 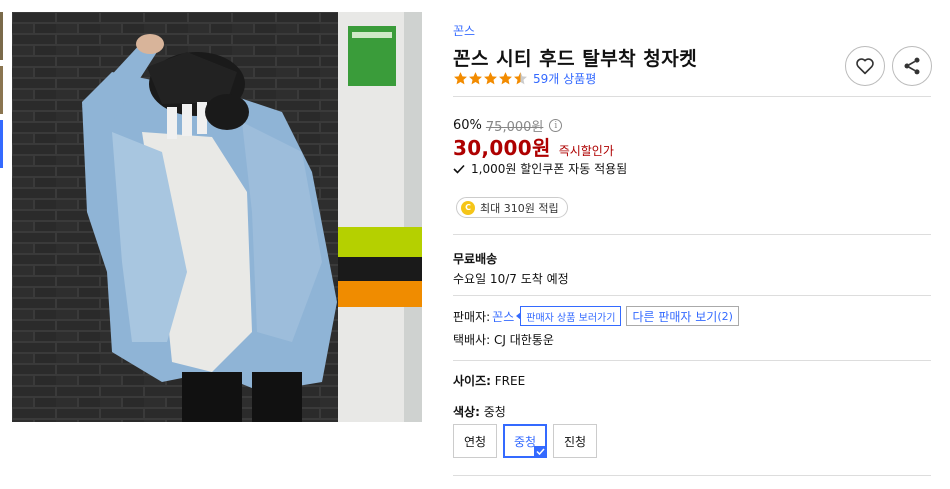 I want to click on heart-icon, so click(x=865, y=66).